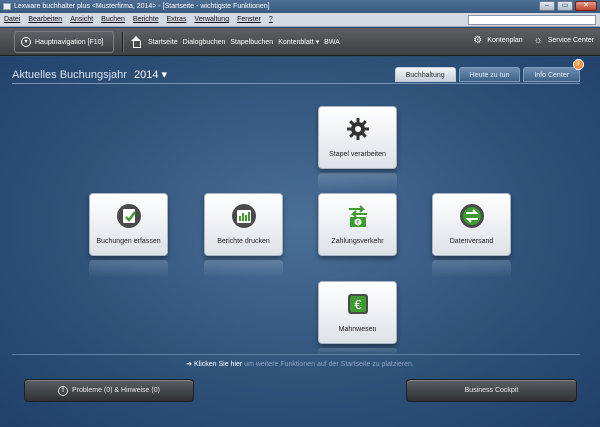 This screenshot has width=600, height=427. I want to click on tab-buchhaltung: Buchhaltung, so click(425, 74).